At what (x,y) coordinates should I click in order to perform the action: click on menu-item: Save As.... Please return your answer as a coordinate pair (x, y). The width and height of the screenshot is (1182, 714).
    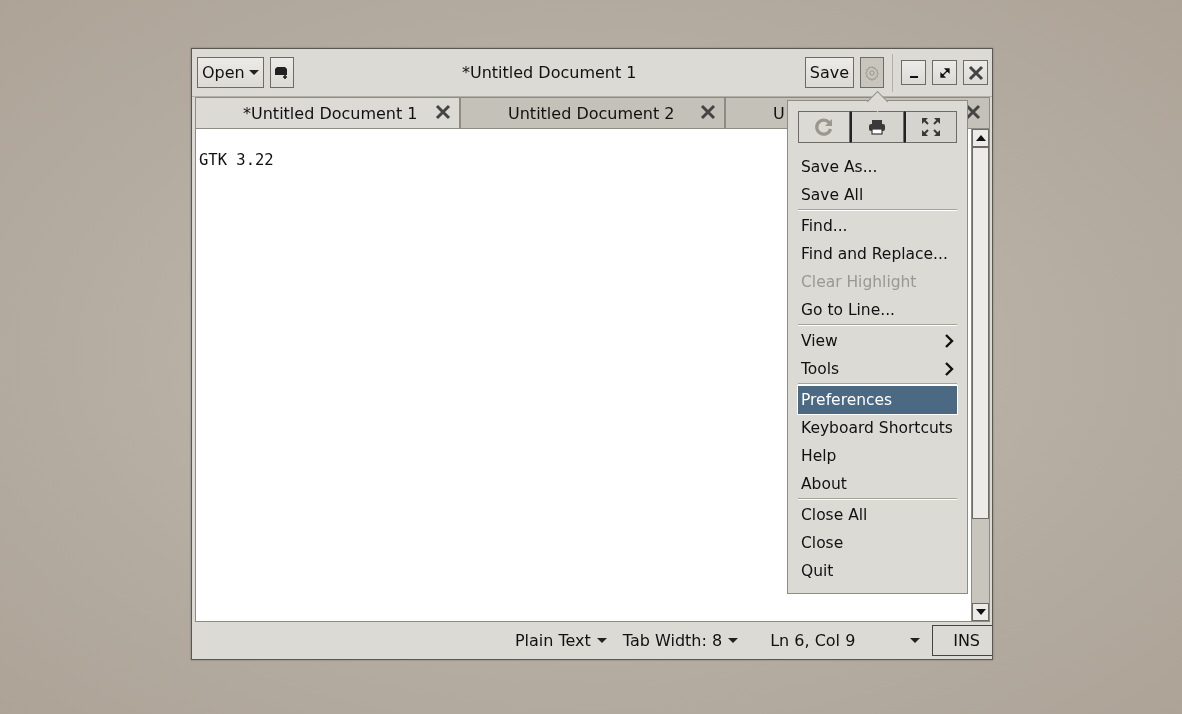
    Looking at the image, I should click on (877, 167).